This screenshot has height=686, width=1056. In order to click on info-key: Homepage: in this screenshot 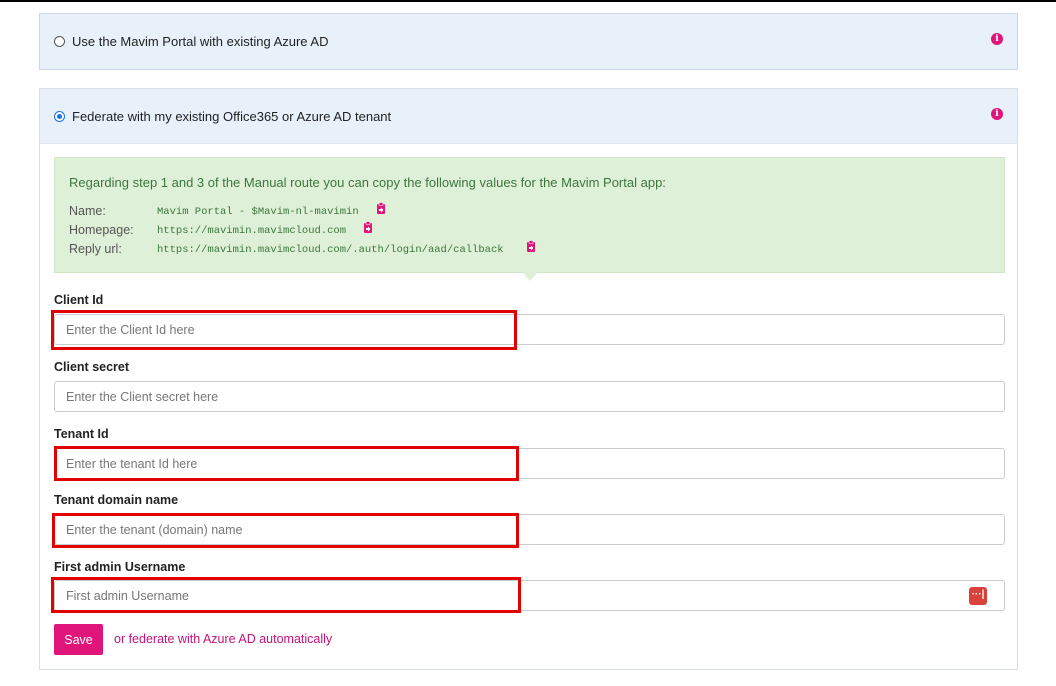, I will do `click(101, 230)`.